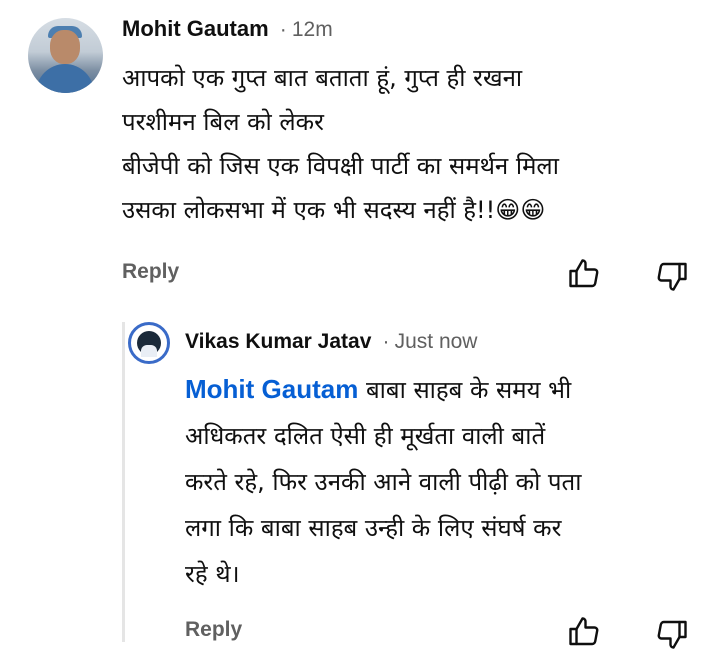 This screenshot has width=719, height=652. What do you see at coordinates (123, 482) in the screenshot?
I see `thread-line` at bounding box center [123, 482].